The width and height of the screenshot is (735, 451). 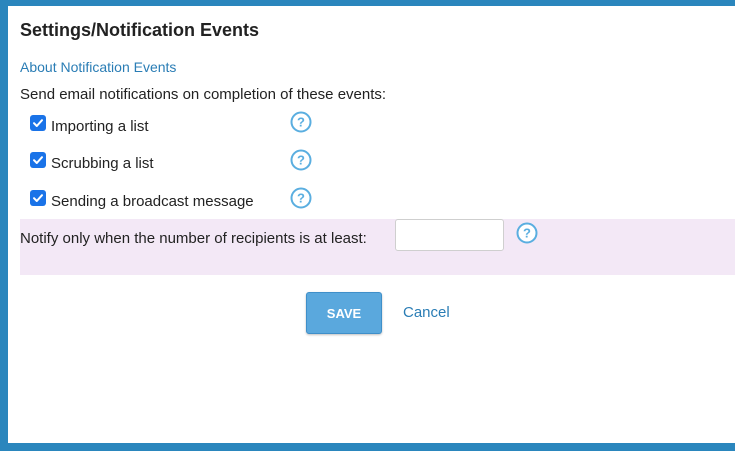 What do you see at coordinates (100, 126) in the screenshot?
I see `importing-label: Importing a list` at bounding box center [100, 126].